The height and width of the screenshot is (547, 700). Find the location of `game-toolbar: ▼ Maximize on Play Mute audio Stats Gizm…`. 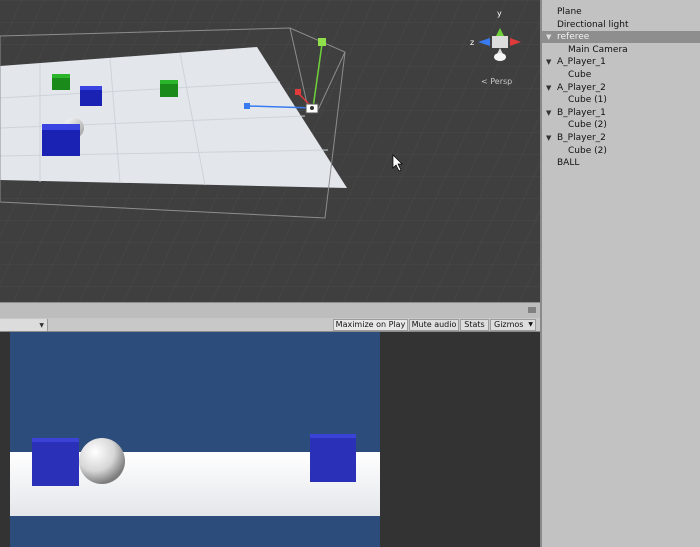

game-toolbar: ▼ Maximize on Play Mute audio Stats Gizm… is located at coordinates (270, 325).